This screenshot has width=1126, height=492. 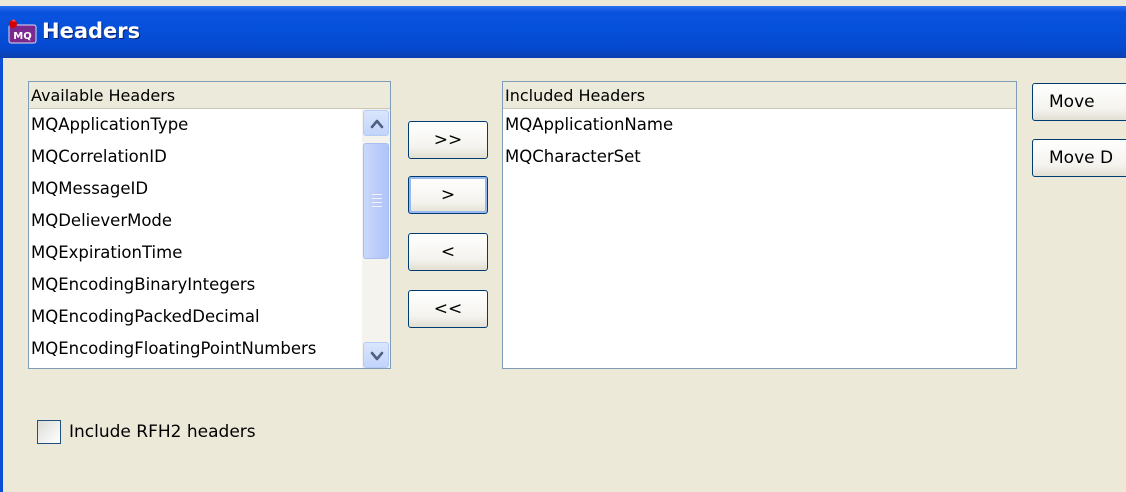 I want to click on mq-app-icon: MQ, so click(x=23, y=32).